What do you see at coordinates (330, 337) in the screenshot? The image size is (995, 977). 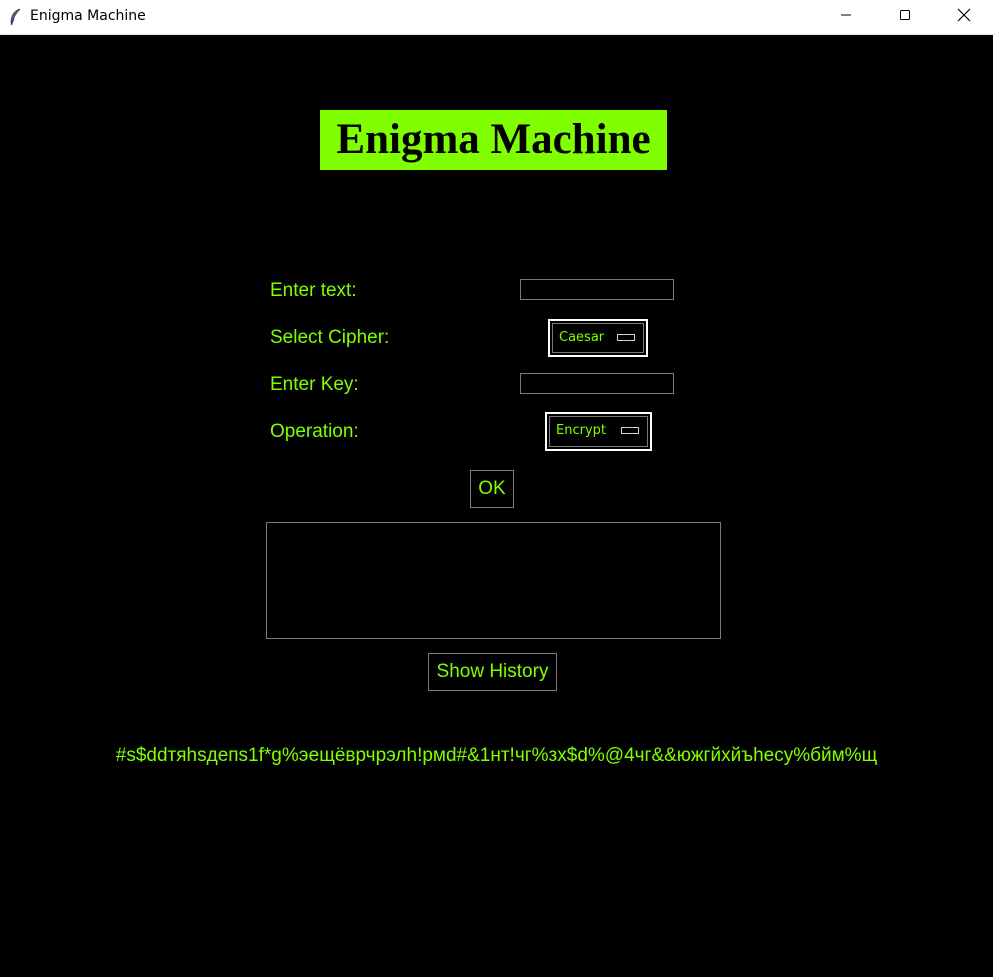 I see `select-cipher-label: Select Cipher:` at bounding box center [330, 337].